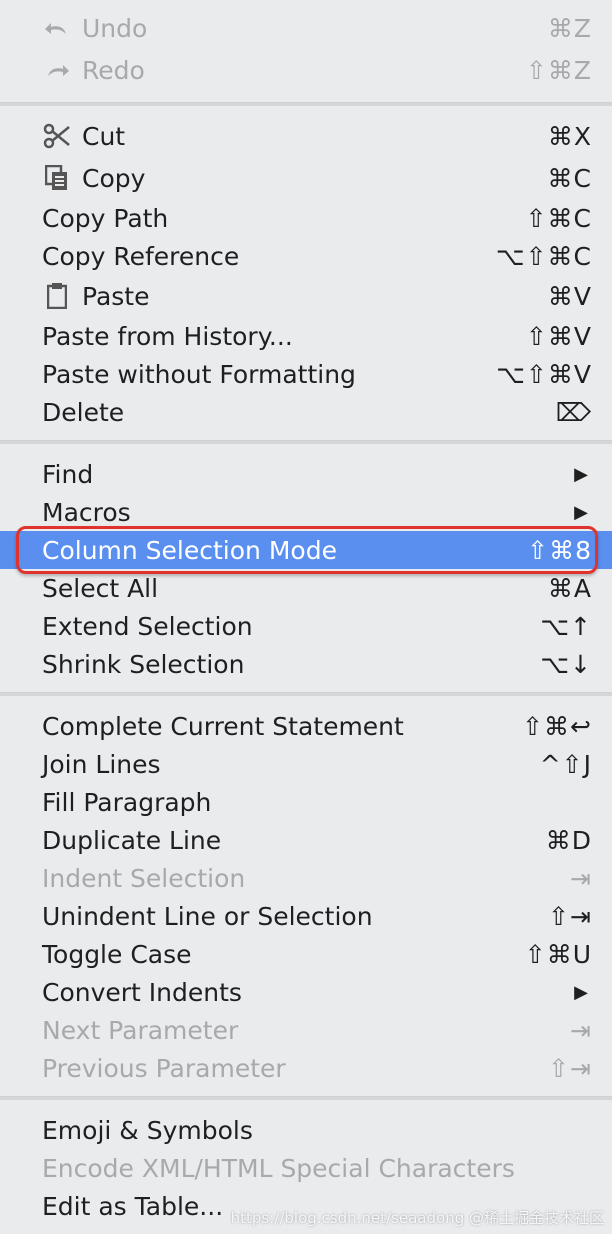 The height and width of the screenshot is (1234, 612). Describe the element at coordinates (306, 840) in the screenshot. I see `menu-item-duplicate-line: Duplicate Line ⌘D` at that location.